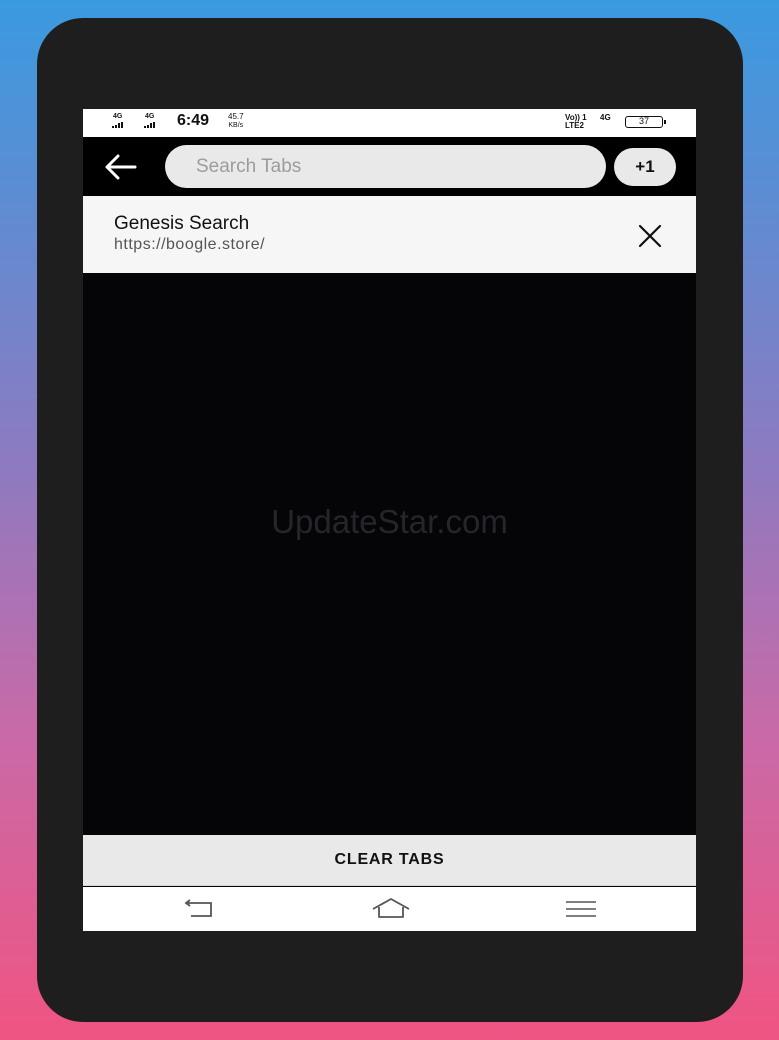 This screenshot has width=779, height=1040. I want to click on battery-icon: 37, so click(645, 122).